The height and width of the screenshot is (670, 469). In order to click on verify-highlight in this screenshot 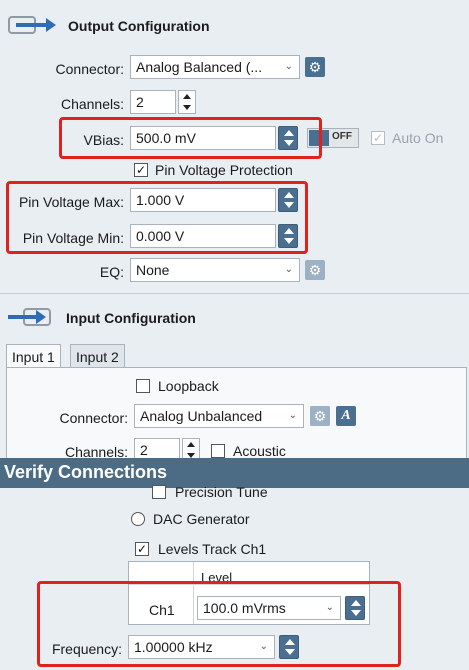, I will do `click(219, 624)`.